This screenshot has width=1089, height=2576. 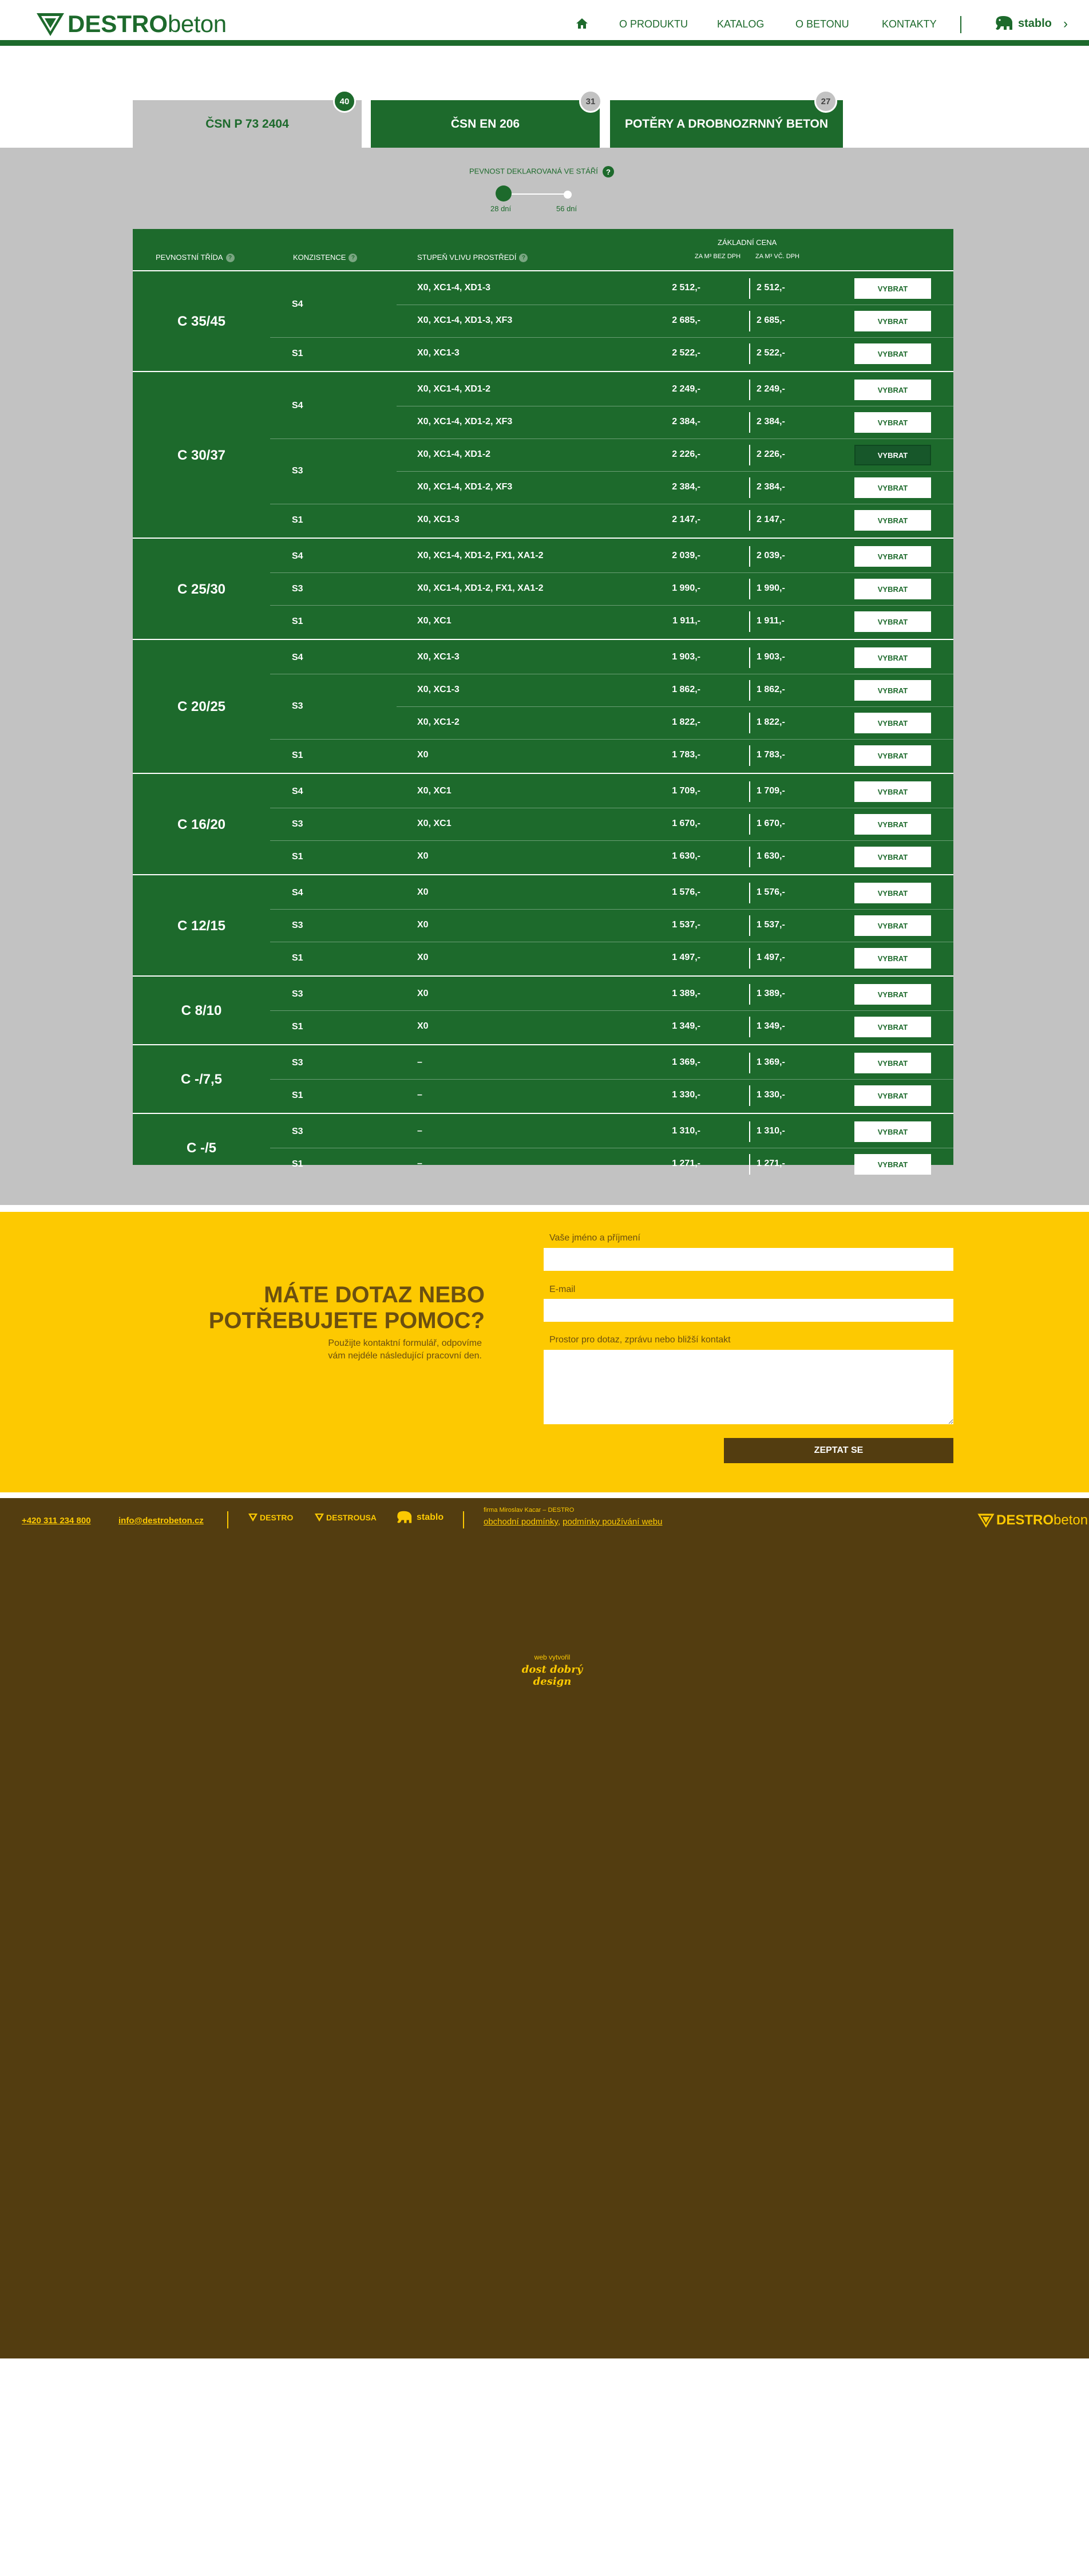 I want to click on footer-brand-destro: DESTRO, so click(x=270, y=1517).